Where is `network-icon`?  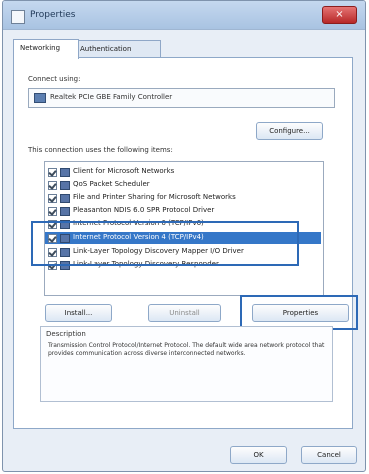
network-icon is located at coordinates (18, 17).